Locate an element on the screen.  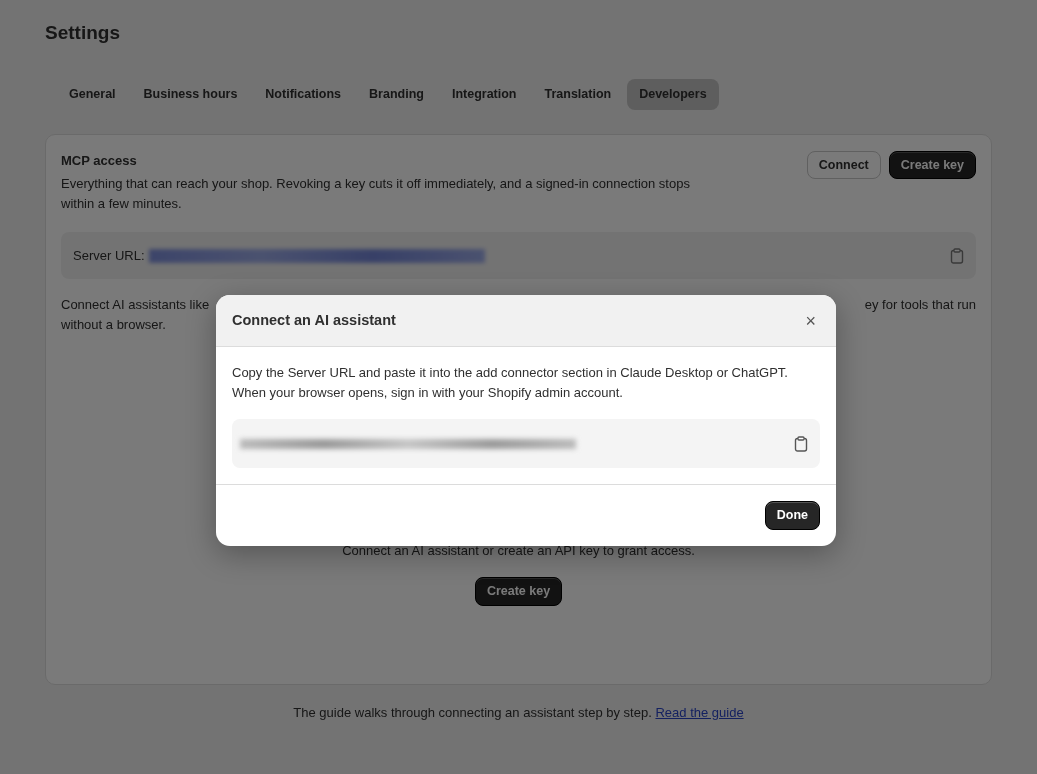
dialog-text: Copy the Server URL and paste it into the add connector section in Claude Desktop or ChatGPT. When your browser opens, sign in with your Shopify admin account. is located at coordinates (510, 383).